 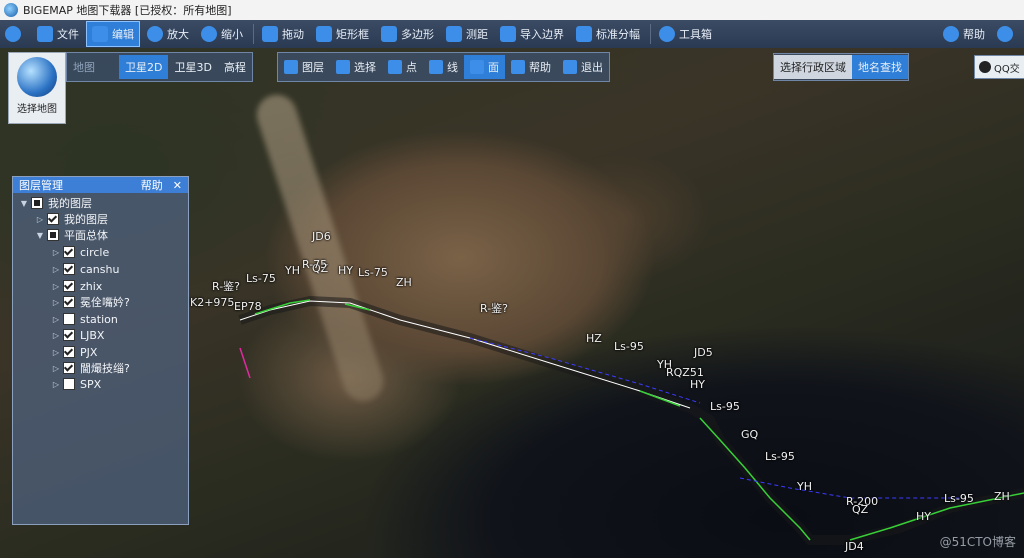 What do you see at coordinates (178, 34) in the screenshot?
I see `zoom-in-label: 放大` at bounding box center [178, 34].